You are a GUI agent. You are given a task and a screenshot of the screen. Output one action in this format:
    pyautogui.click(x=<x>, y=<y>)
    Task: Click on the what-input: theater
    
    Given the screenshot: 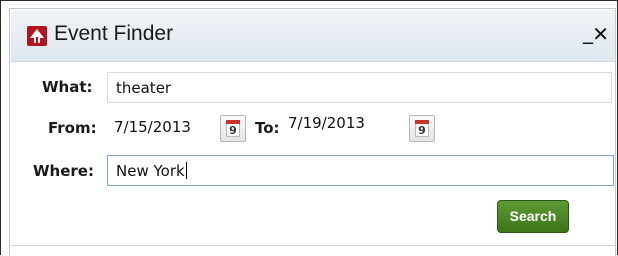 What is the action you would take?
    pyautogui.click(x=359, y=87)
    